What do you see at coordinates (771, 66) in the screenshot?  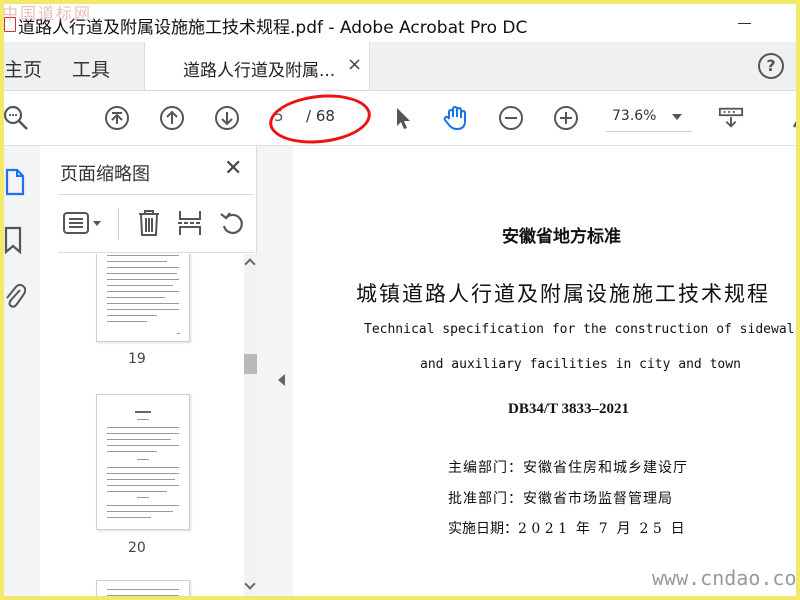 I see `help-icon: ?` at bounding box center [771, 66].